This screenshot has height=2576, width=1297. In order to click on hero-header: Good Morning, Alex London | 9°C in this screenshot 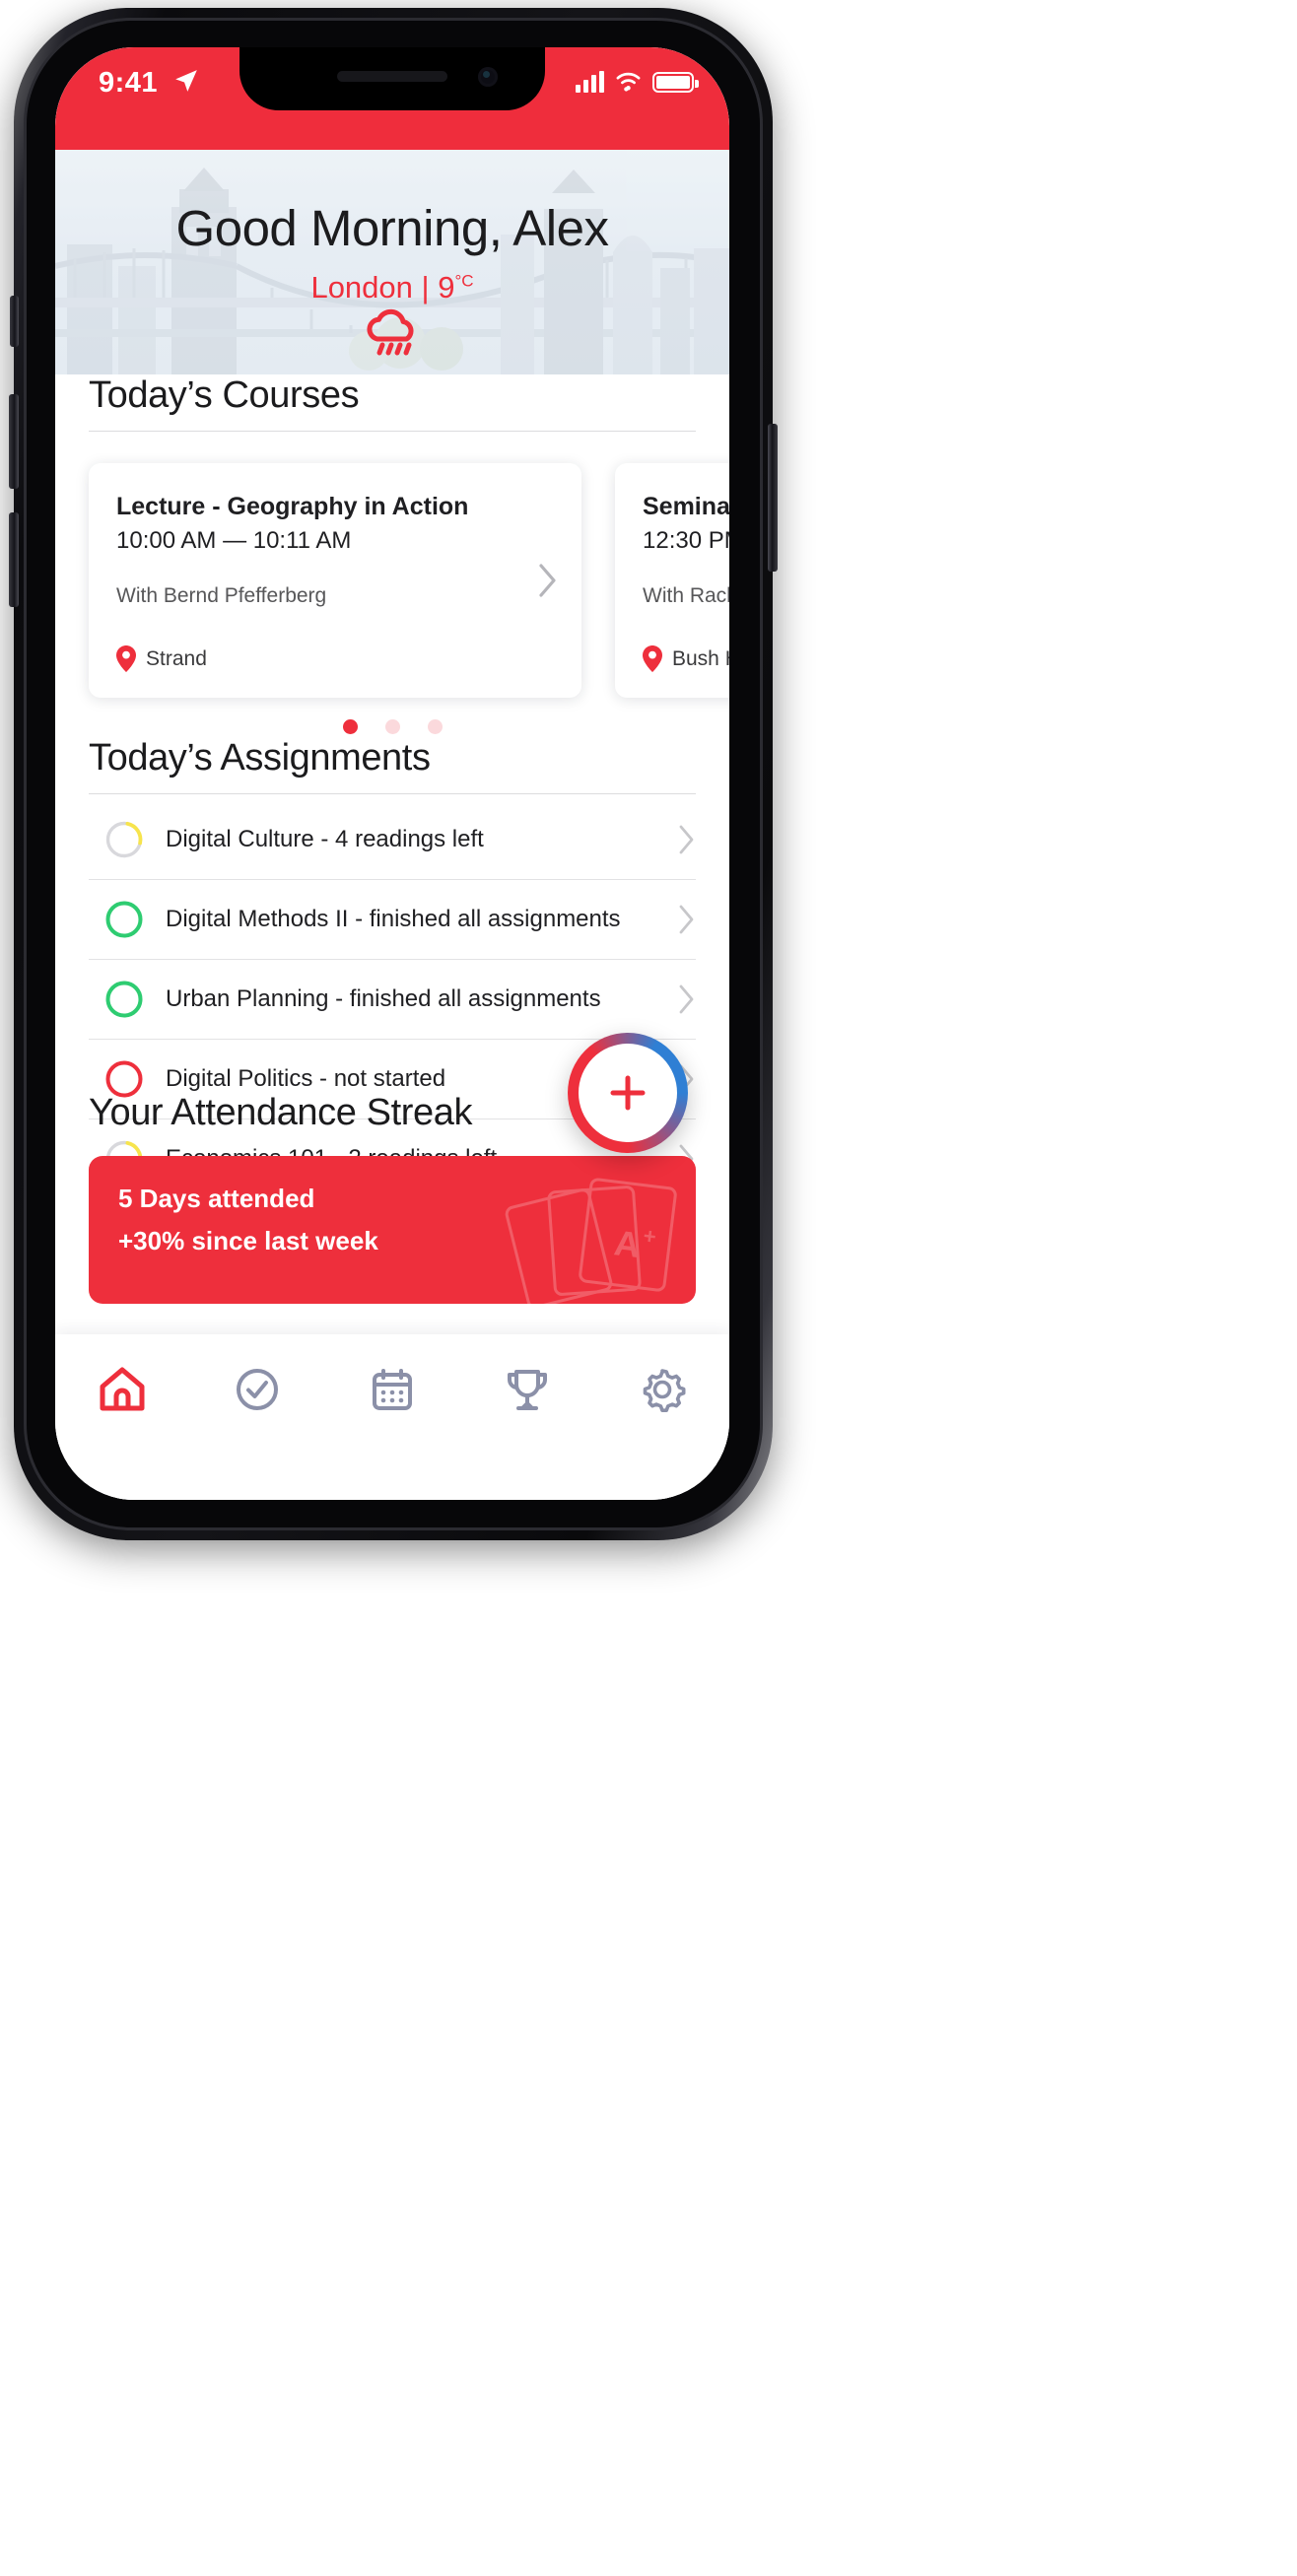, I will do `click(392, 262)`.